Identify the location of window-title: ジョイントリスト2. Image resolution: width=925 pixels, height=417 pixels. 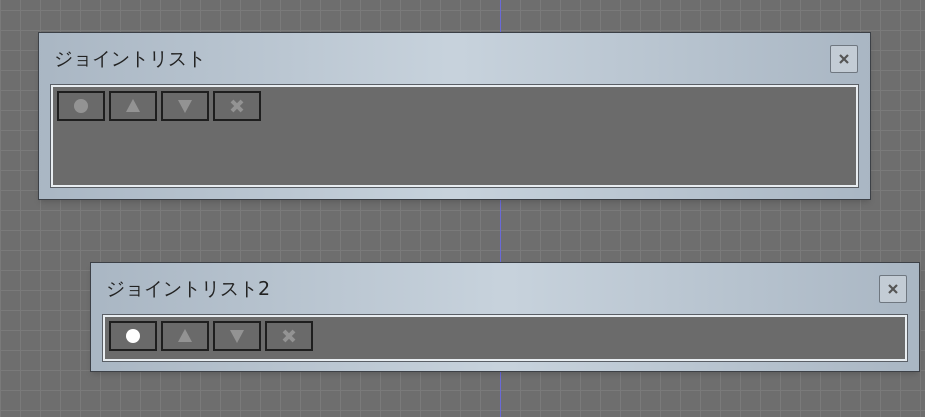
(187, 289).